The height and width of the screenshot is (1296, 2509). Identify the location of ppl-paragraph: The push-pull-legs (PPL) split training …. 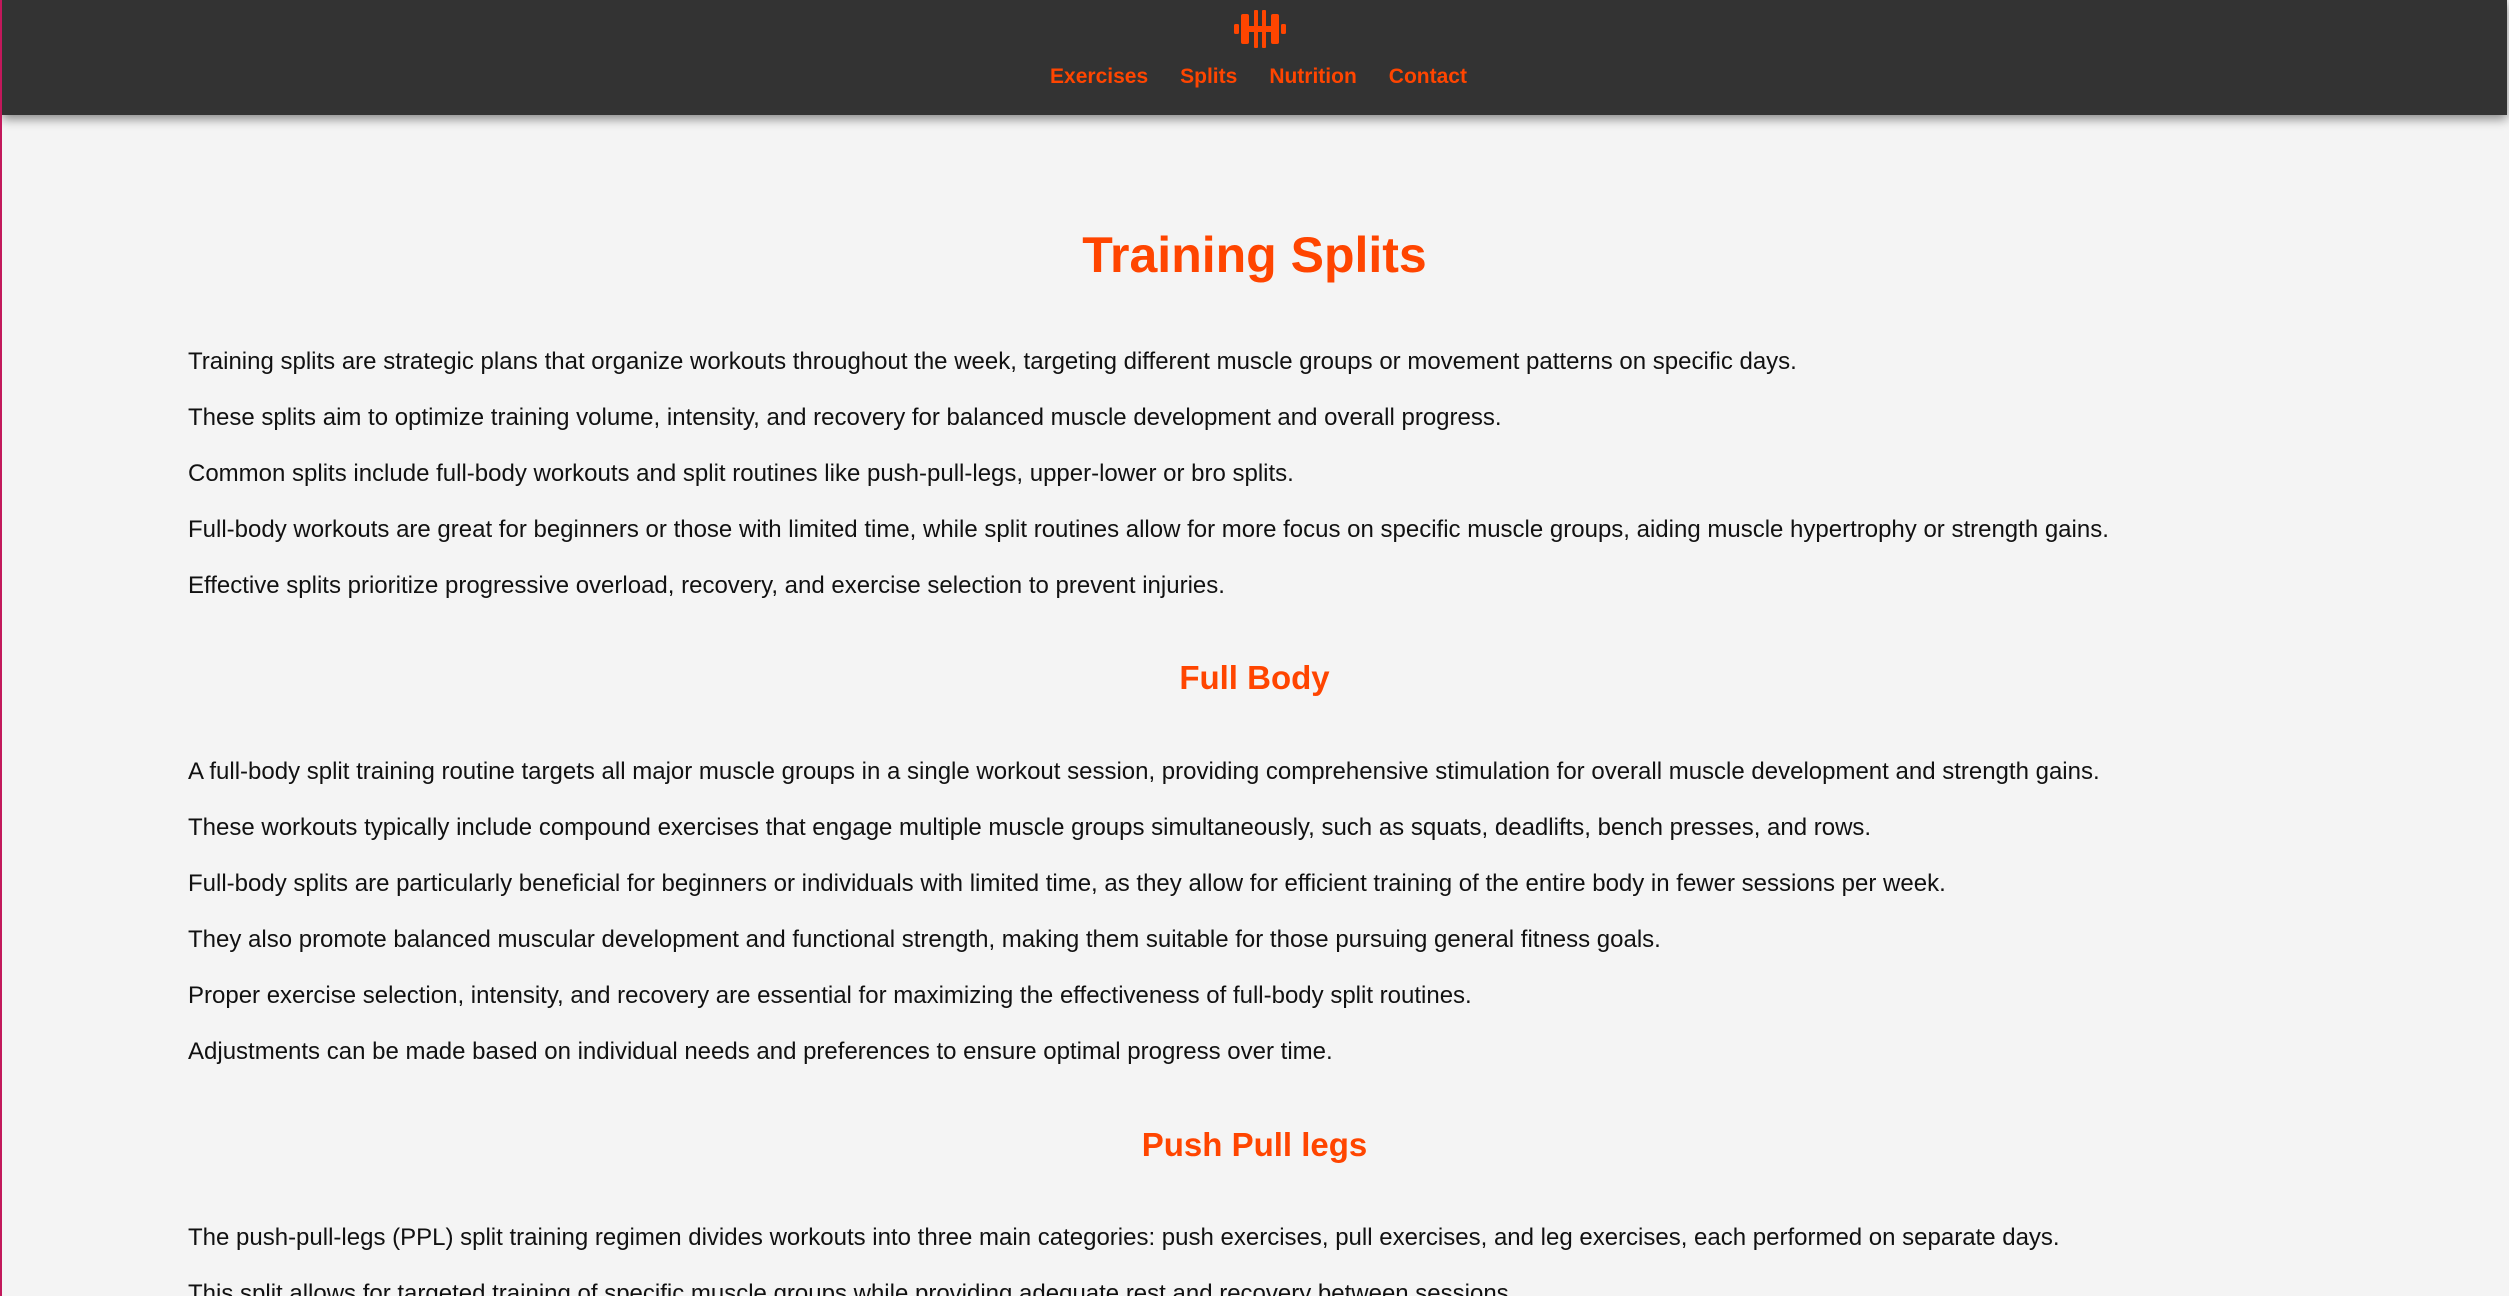
(1124, 1237).